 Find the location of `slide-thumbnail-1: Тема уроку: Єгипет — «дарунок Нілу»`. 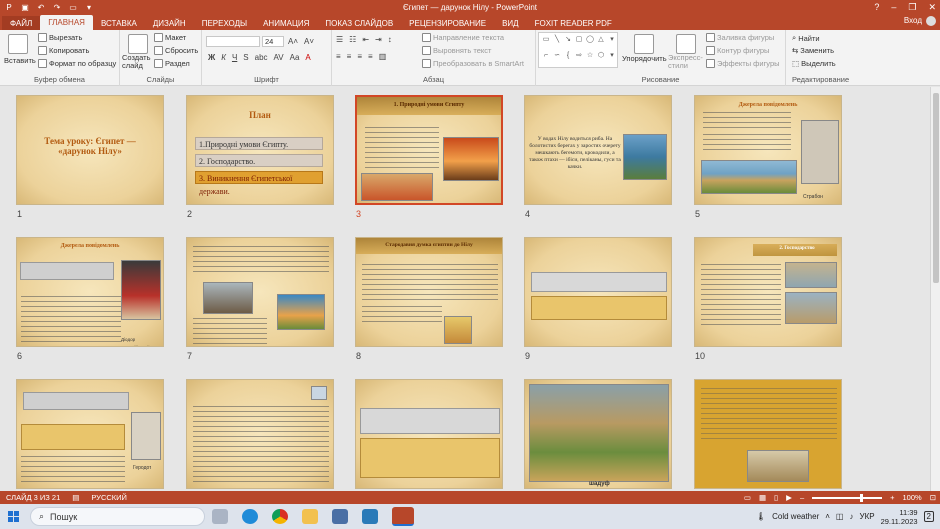

slide-thumbnail-1: Тема уроку: Єгипет — «дарунок Нілу» is located at coordinates (90, 150).